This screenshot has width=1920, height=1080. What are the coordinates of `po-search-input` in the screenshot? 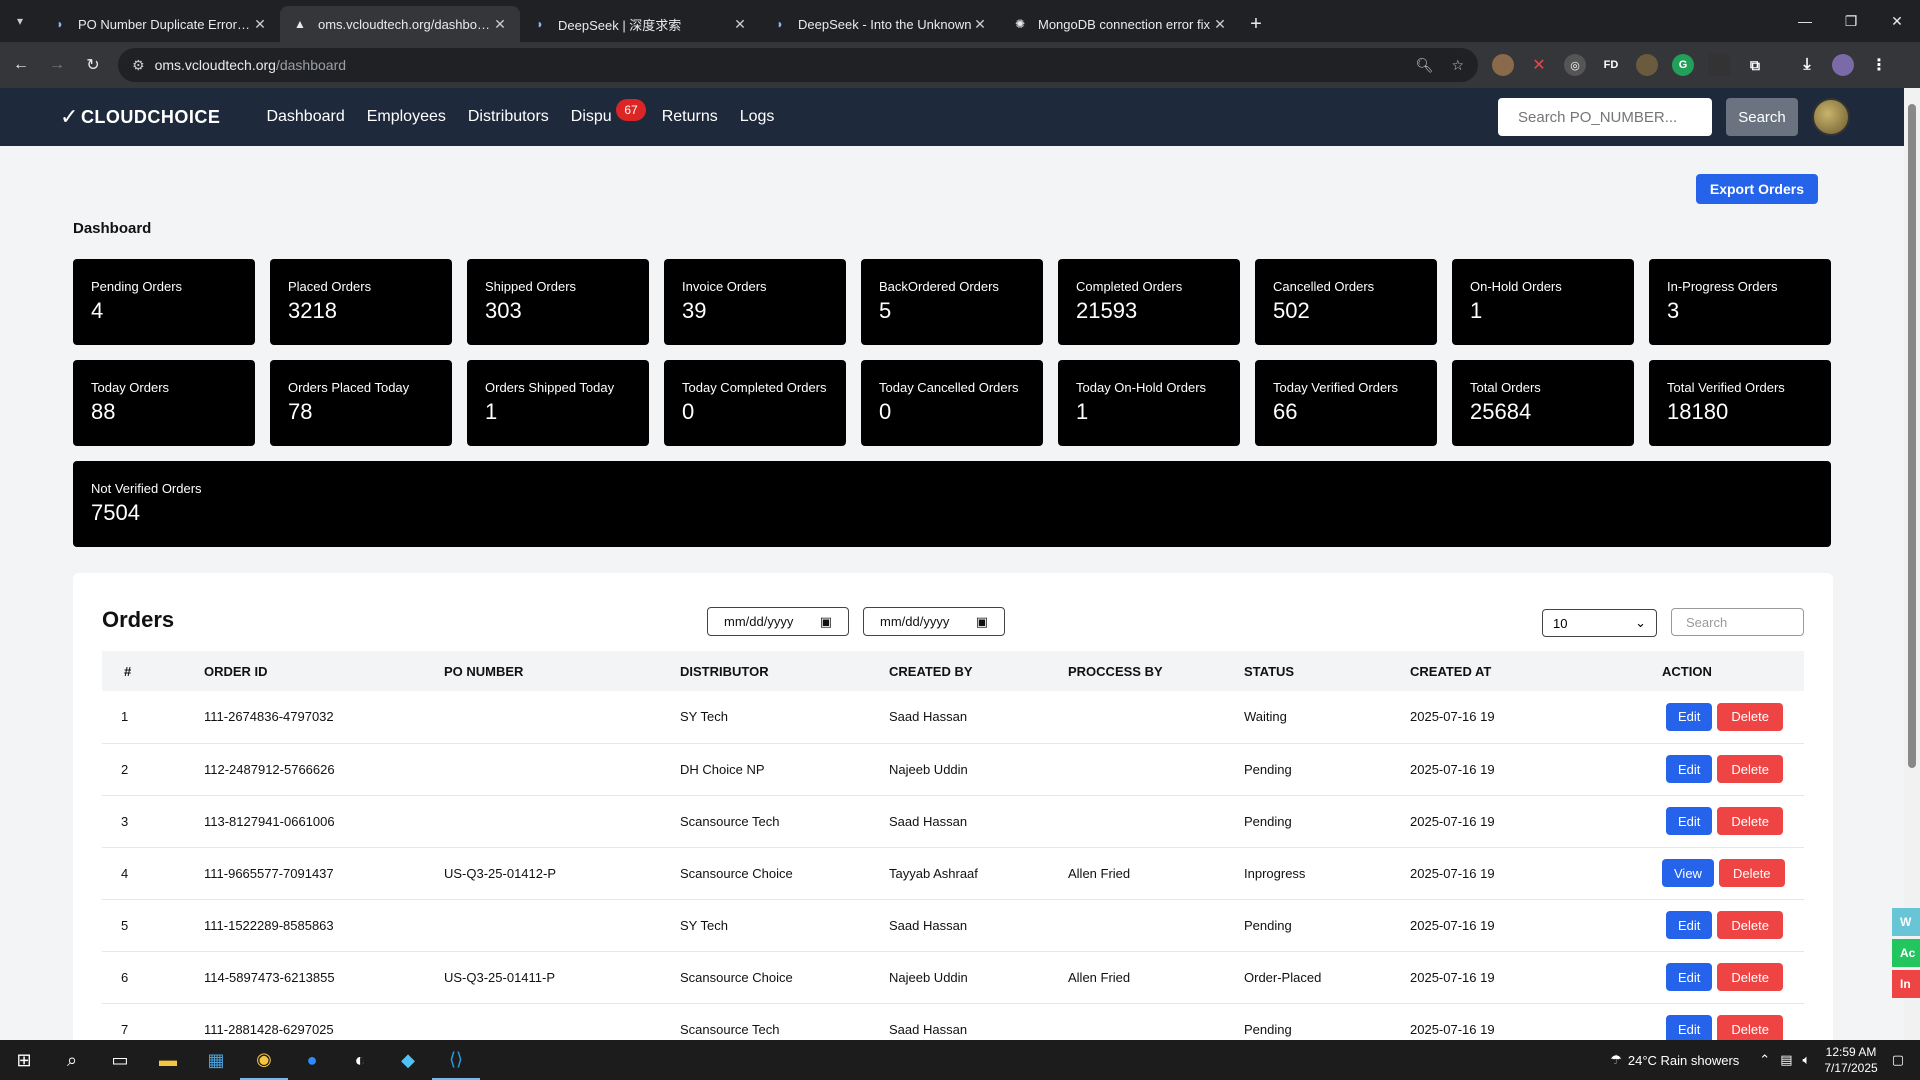 It's located at (1605, 117).